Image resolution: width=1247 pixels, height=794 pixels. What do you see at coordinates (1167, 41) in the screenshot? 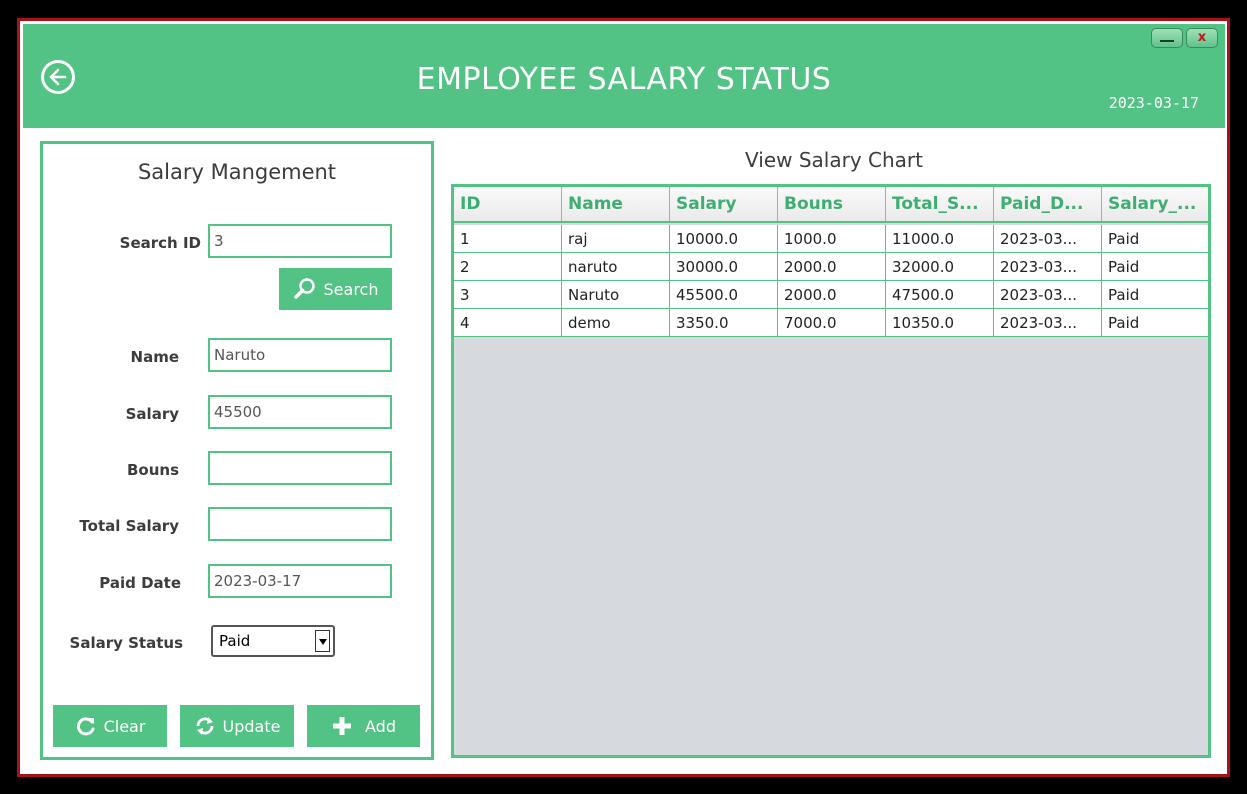
I see `minimize-icon` at bounding box center [1167, 41].